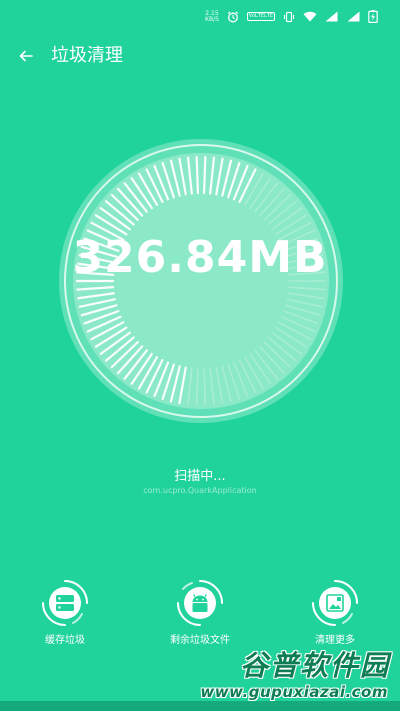 This screenshot has height=711, width=400. Describe the element at coordinates (373, 16) in the screenshot. I see `battery-charging-icon` at that location.